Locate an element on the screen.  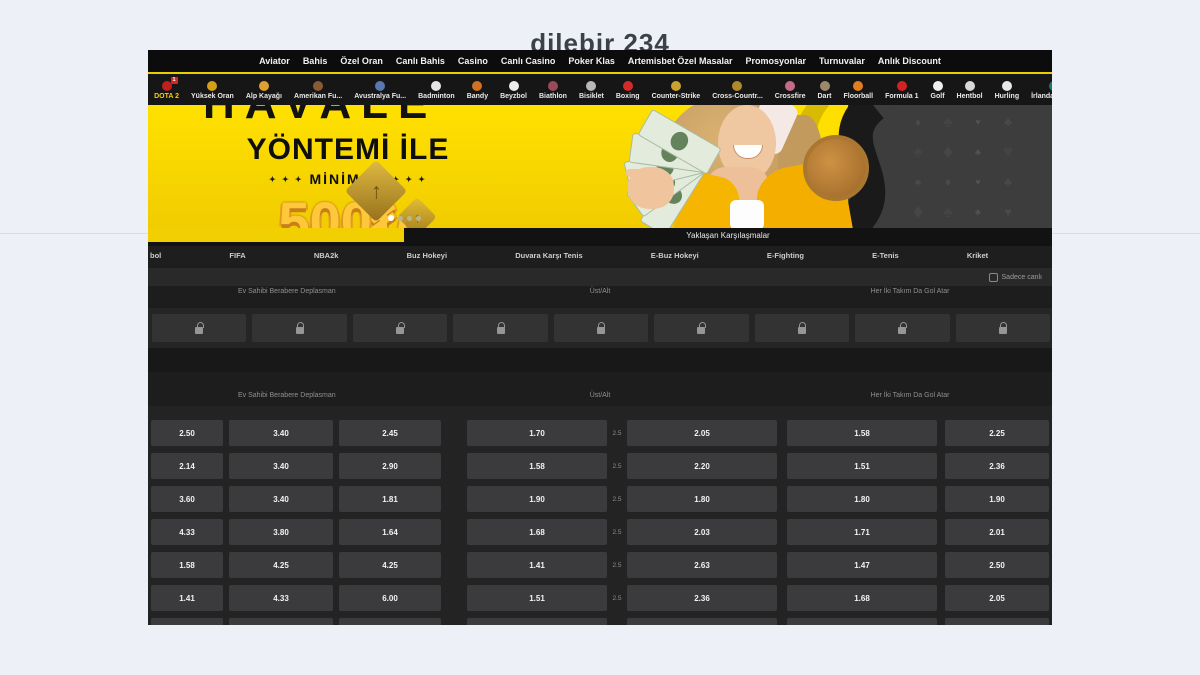
sport-item: Golf is located at coordinates (938, 90).